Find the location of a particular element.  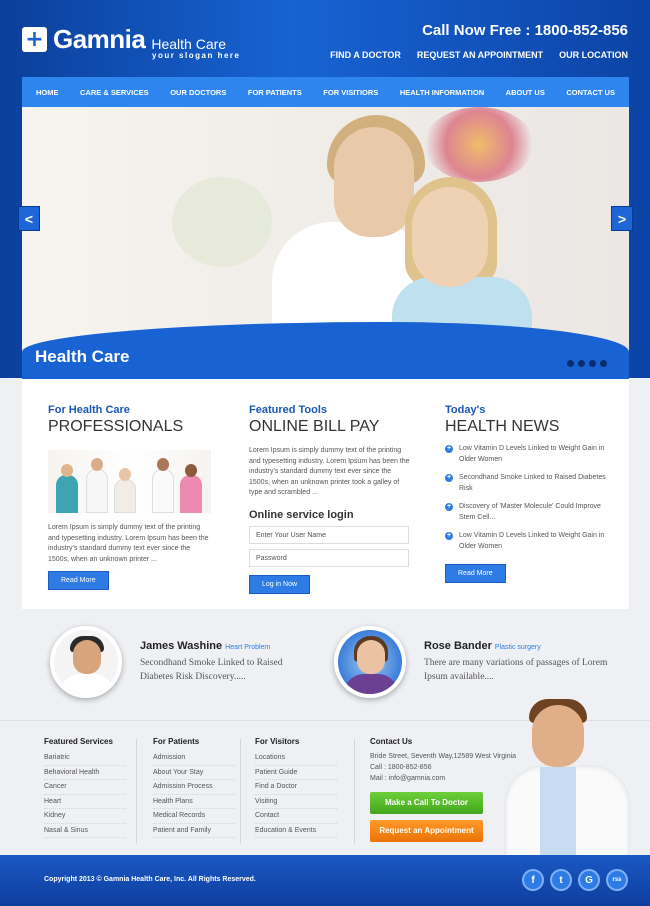

footer-link: Medical Records is located at coordinates (194, 816).